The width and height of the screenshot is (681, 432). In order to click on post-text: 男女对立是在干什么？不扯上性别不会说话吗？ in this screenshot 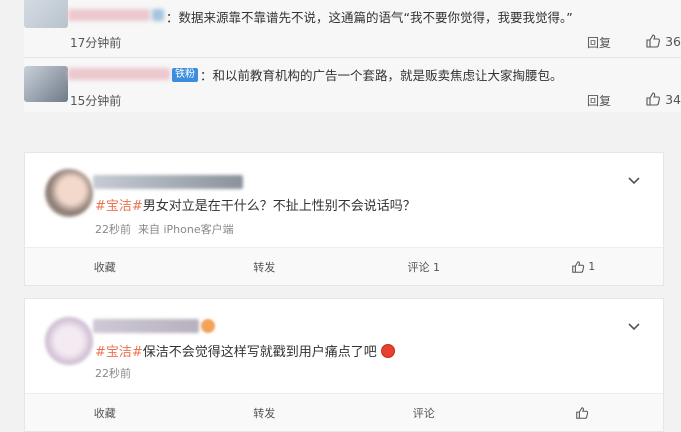, I will do `click(279, 206)`.